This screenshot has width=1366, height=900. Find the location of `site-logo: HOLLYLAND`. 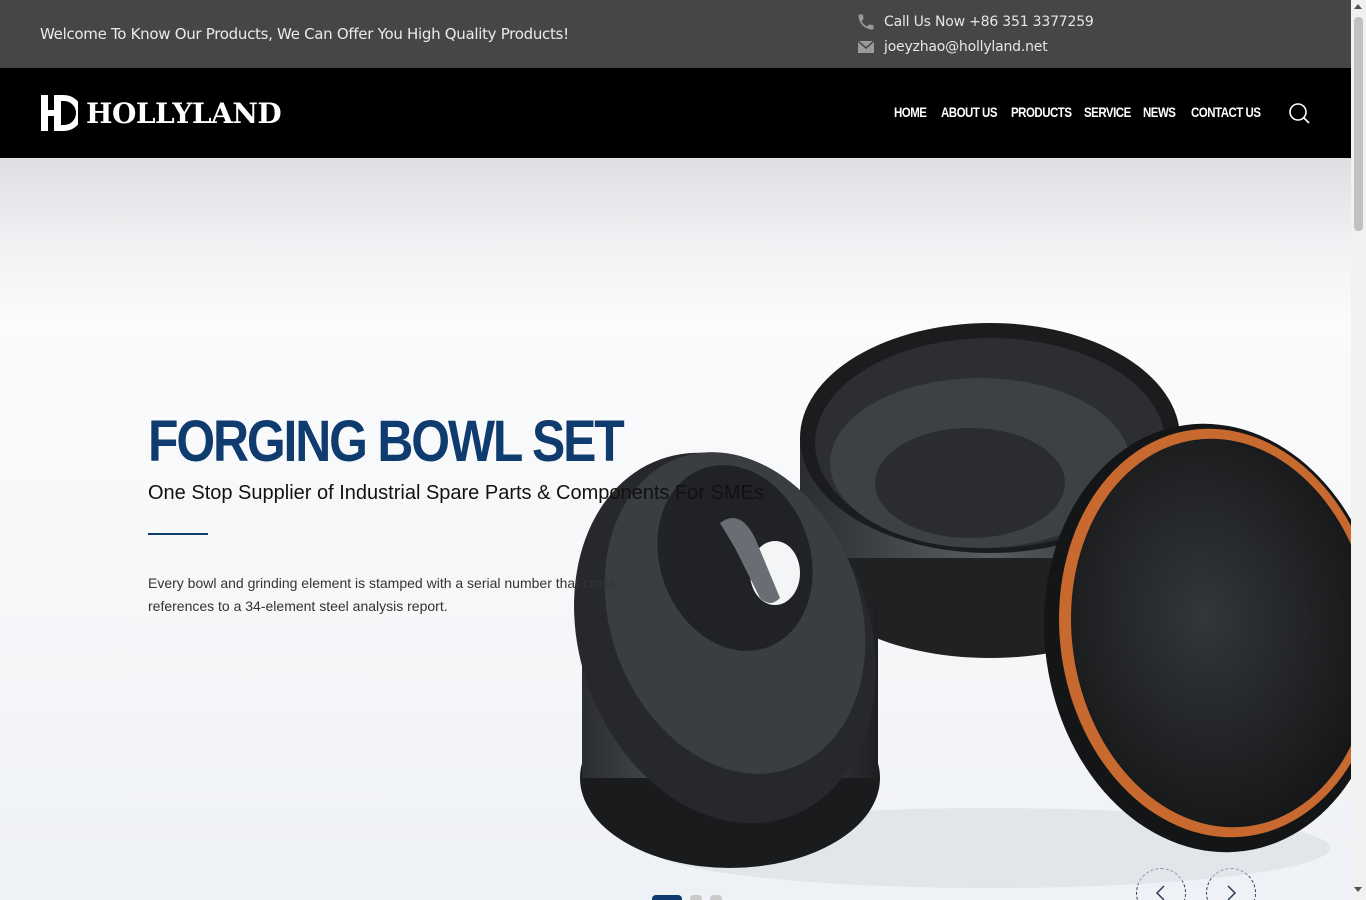

site-logo: HOLLYLAND is located at coordinates (161, 113).